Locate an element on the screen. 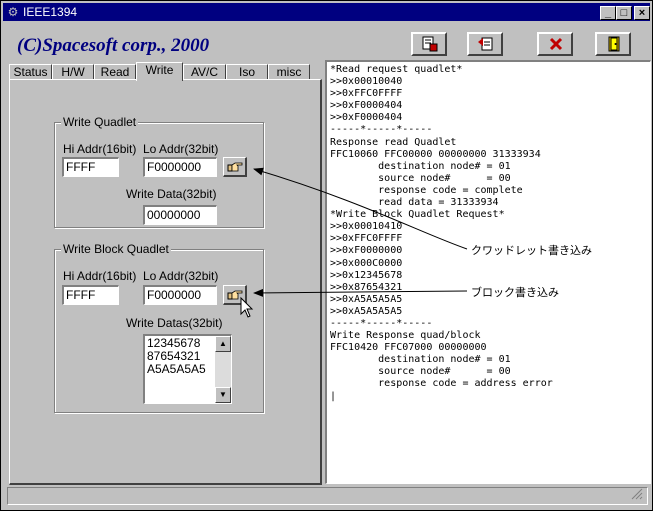  status-bar is located at coordinates (327, 496).